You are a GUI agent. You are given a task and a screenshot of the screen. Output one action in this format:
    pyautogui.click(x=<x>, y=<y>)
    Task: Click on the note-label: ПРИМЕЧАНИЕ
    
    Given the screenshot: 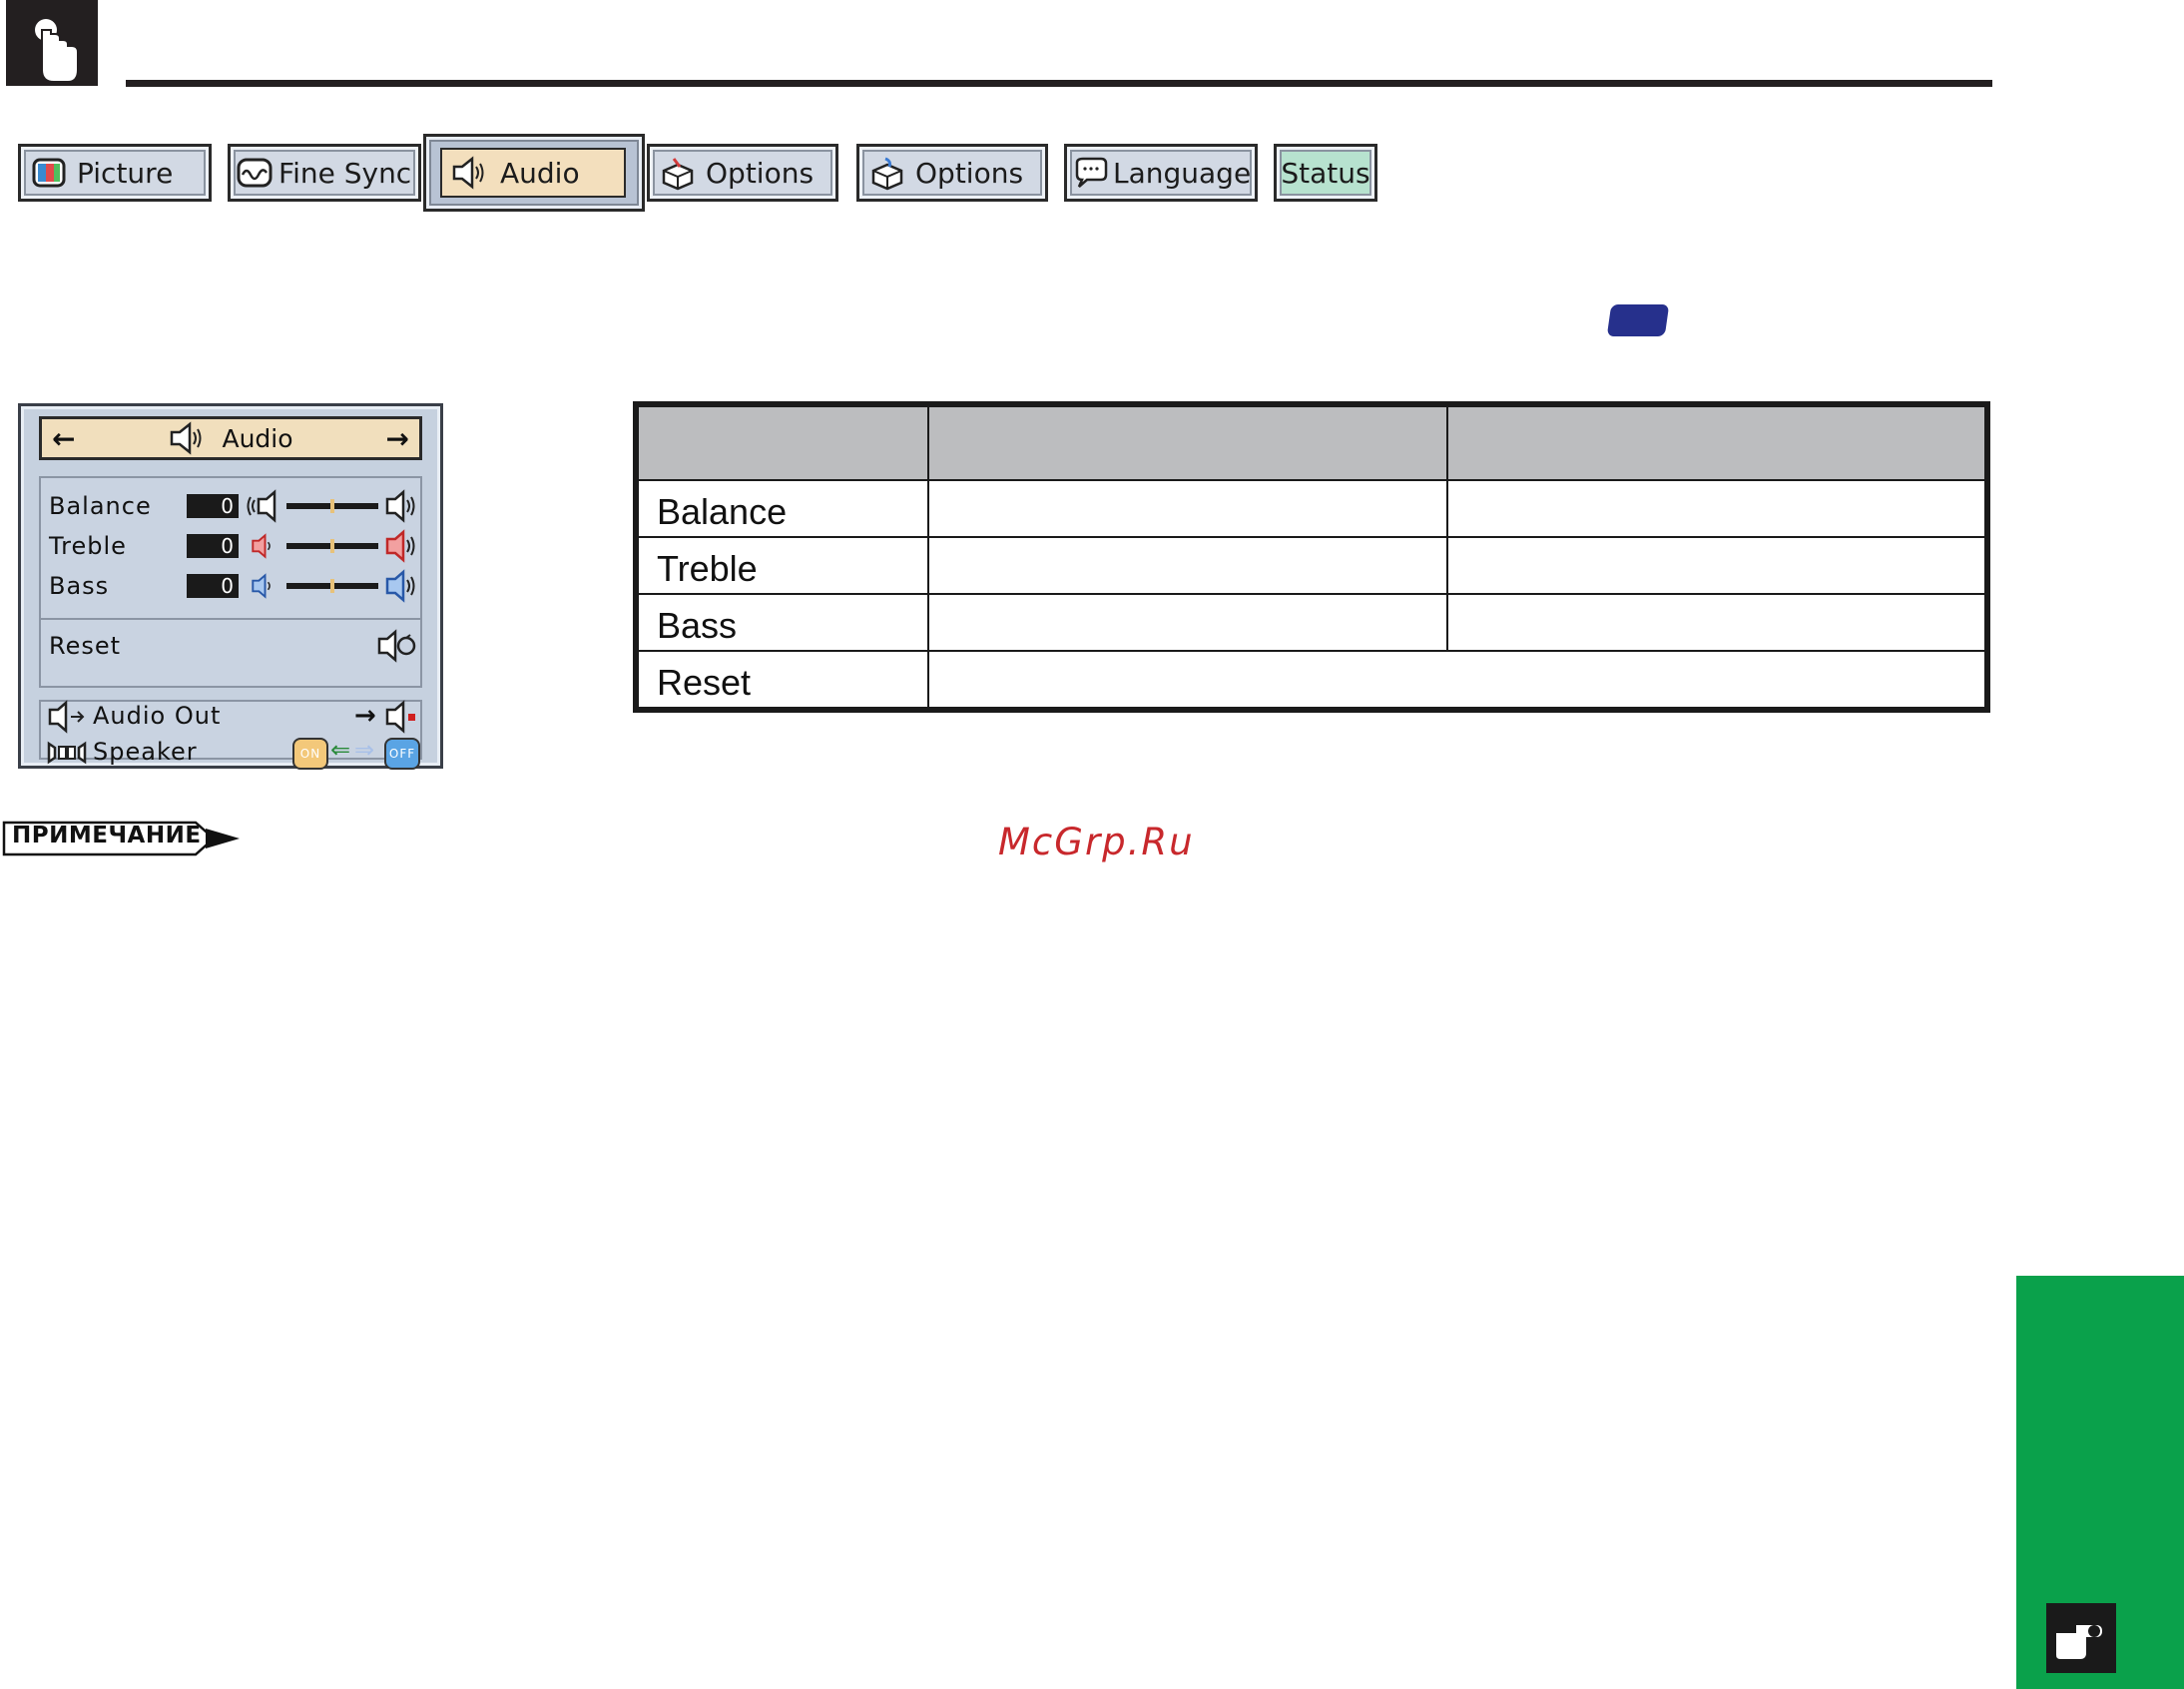 What is the action you would take?
    pyautogui.click(x=122, y=838)
    